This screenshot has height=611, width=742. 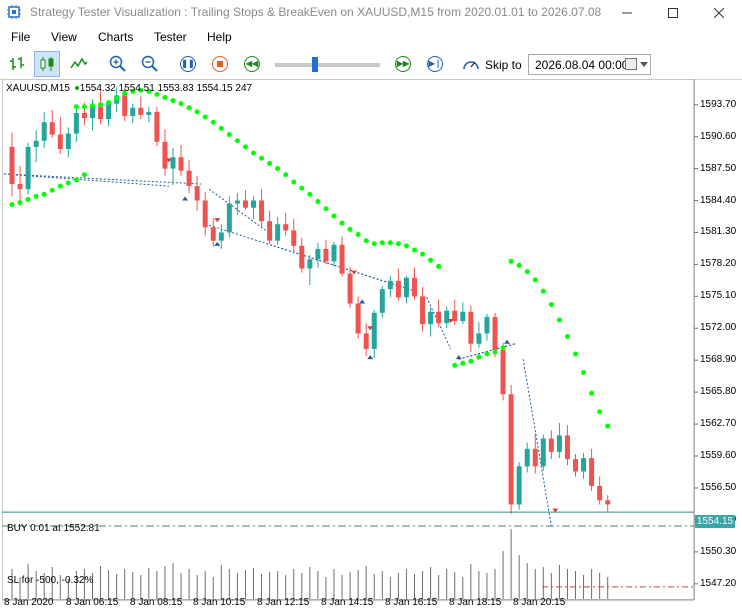 What do you see at coordinates (631, 64) in the screenshot?
I see `calendar-icon` at bounding box center [631, 64].